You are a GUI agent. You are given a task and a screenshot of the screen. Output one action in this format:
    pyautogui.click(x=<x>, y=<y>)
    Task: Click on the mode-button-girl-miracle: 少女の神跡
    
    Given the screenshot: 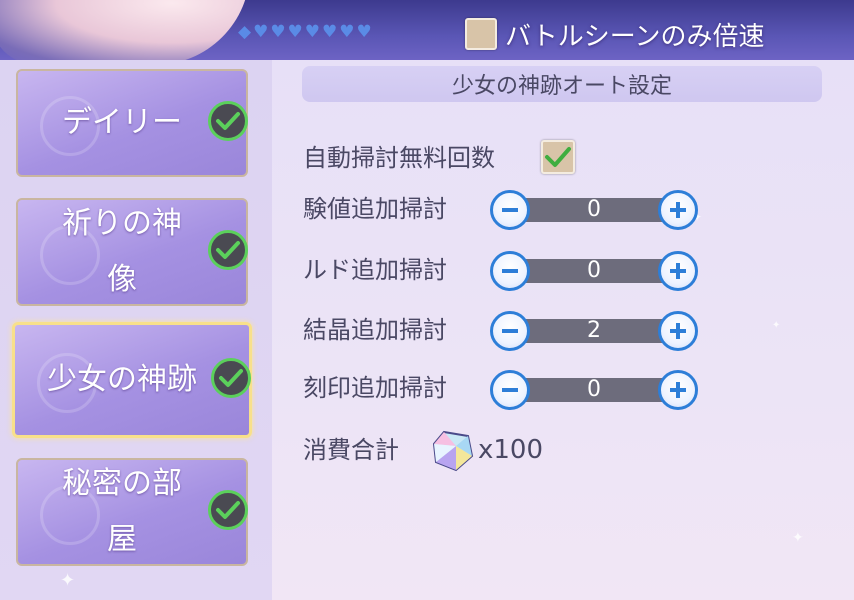 What is the action you would take?
    pyautogui.click(x=132, y=380)
    